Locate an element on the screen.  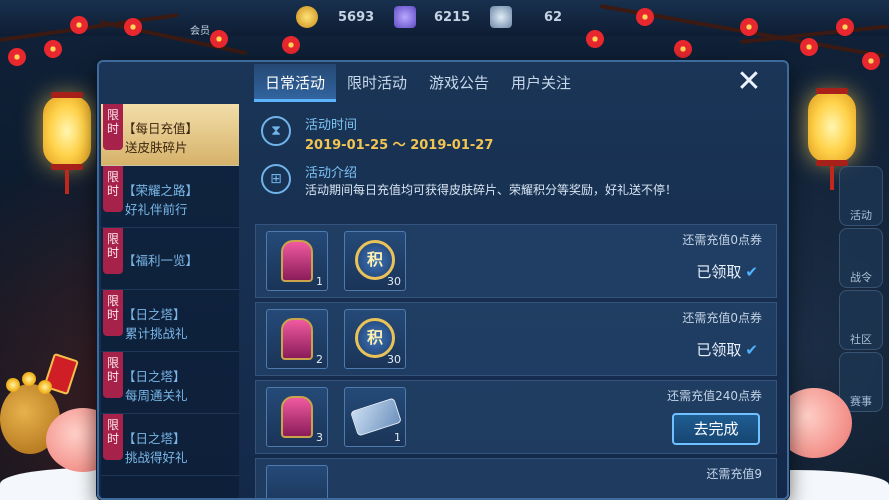
menu-label: 会员 is located at coordinates (200, 29).